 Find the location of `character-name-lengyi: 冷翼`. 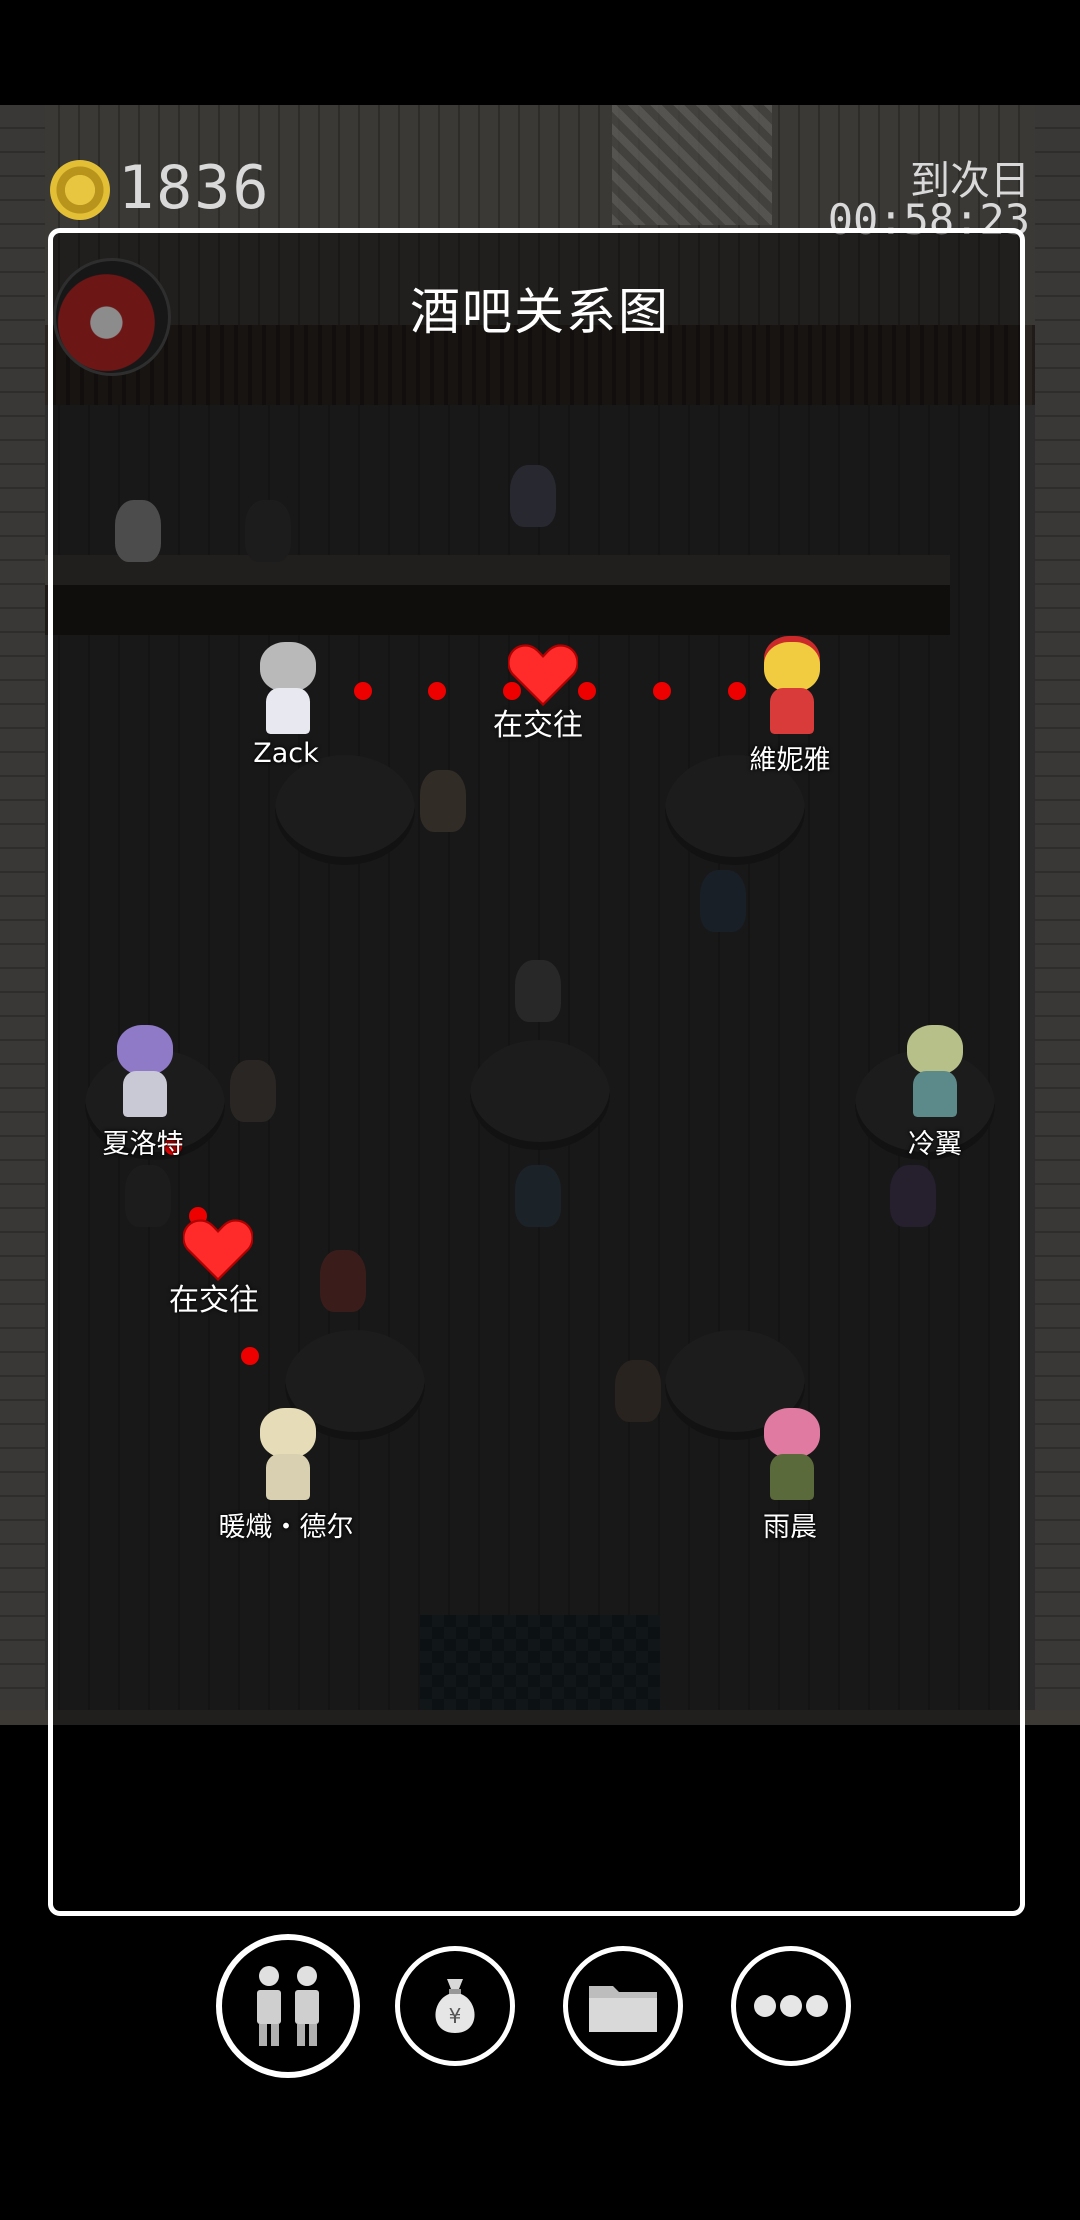

character-name-lengyi: 冷翼 is located at coordinates (935, 1144).